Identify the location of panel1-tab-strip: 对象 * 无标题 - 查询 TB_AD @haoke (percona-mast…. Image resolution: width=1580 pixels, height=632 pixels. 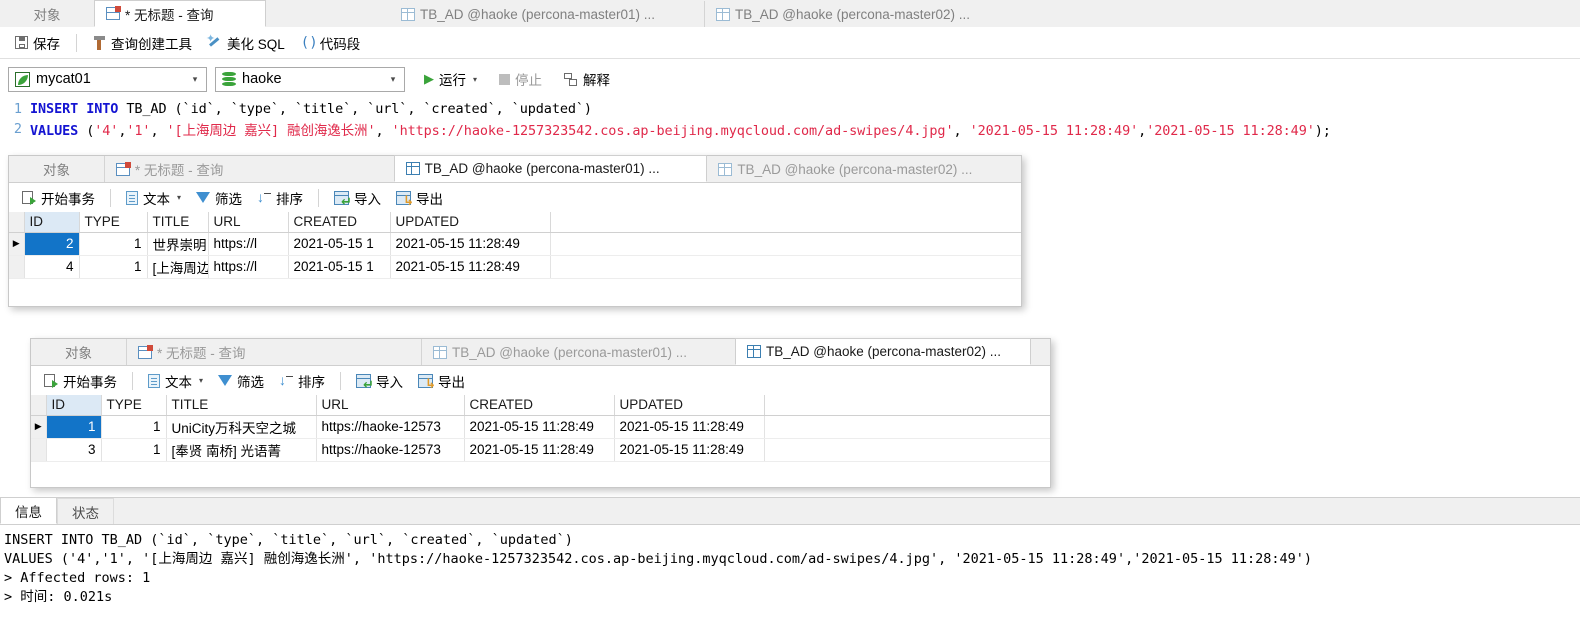
(515, 169).